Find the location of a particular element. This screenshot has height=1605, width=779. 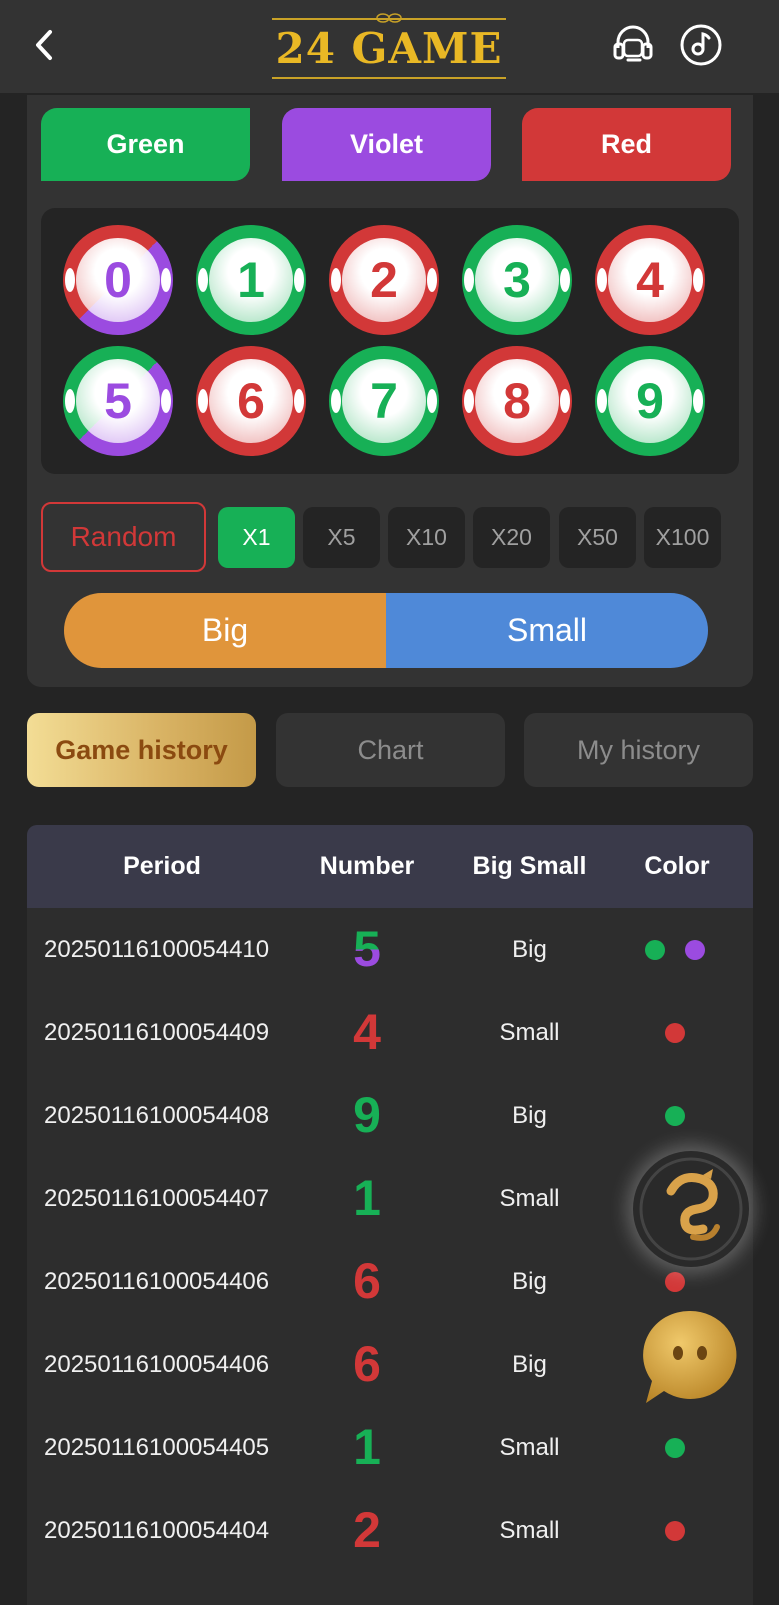

number-ball-0: 0 is located at coordinates (118, 280).